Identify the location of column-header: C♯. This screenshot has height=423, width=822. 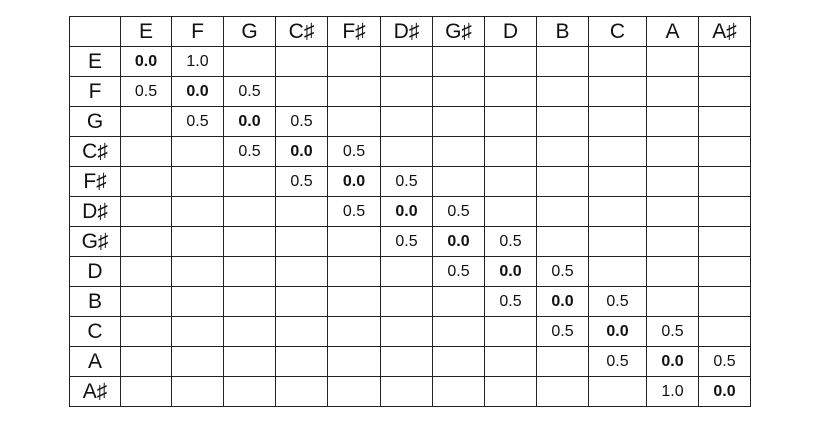
(301, 31).